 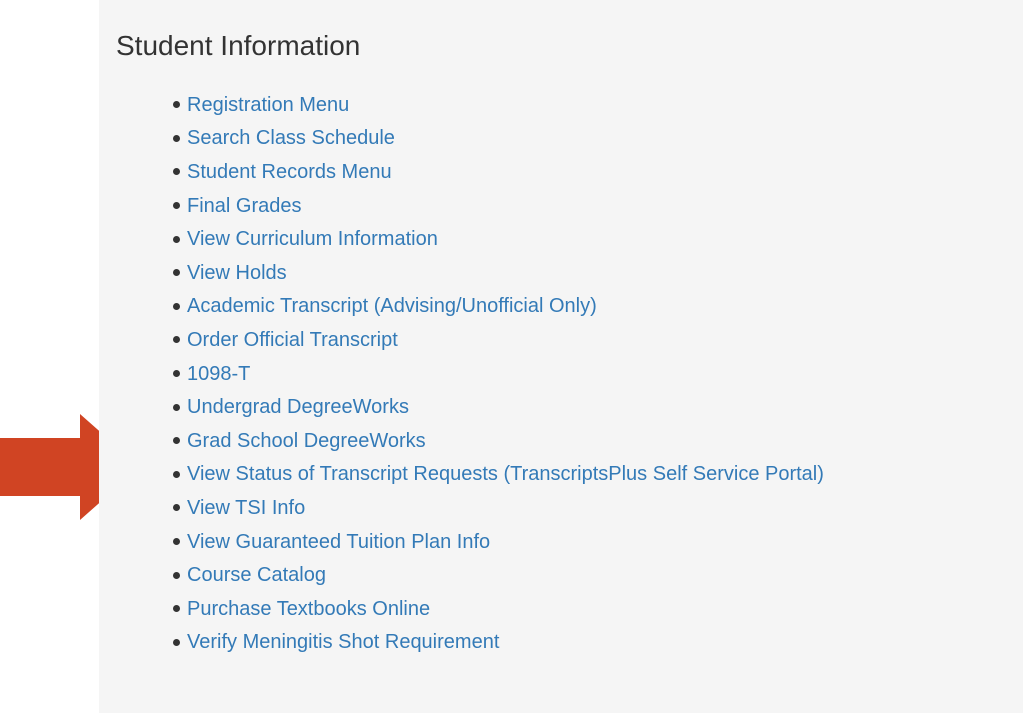 I want to click on view-holds-link: View Holds, so click(x=237, y=273).